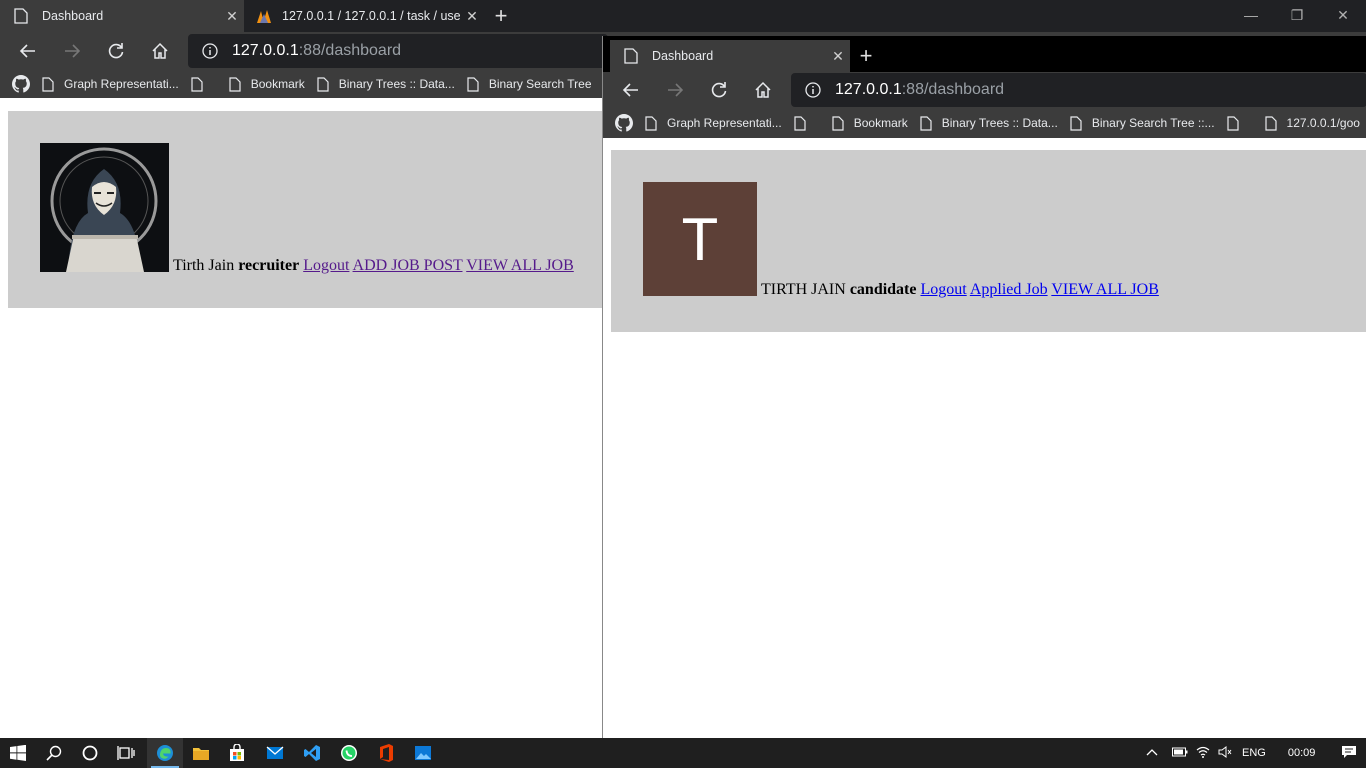  Describe the element at coordinates (275, 753) in the screenshot. I see `mail-icon` at that location.